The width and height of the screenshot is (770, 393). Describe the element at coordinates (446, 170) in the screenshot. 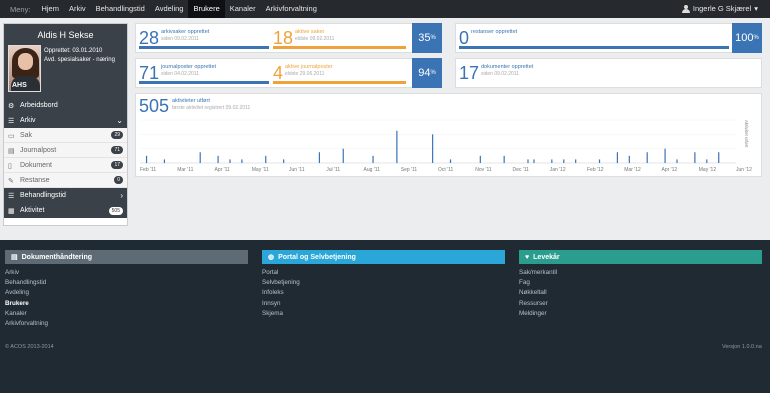

I see `chart-tick-label: Oct '11` at that location.